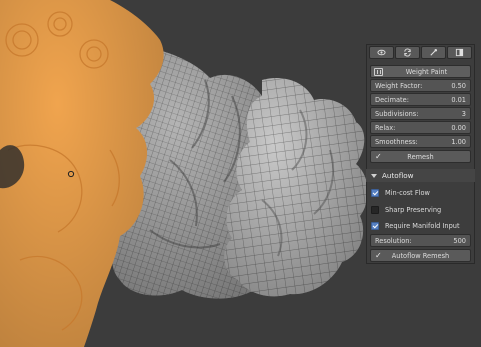 The image size is (481, 347). I want to click on tab-eye, so click(381, 52).